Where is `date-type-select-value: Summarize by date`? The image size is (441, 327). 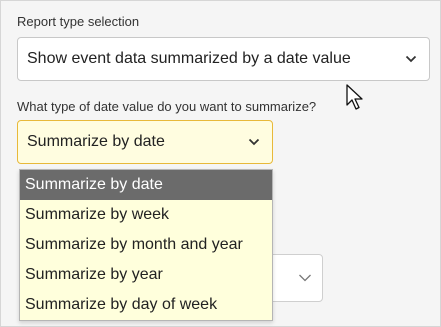 date-type-select-value: Summarize by date is located at coordinates (96, 141).